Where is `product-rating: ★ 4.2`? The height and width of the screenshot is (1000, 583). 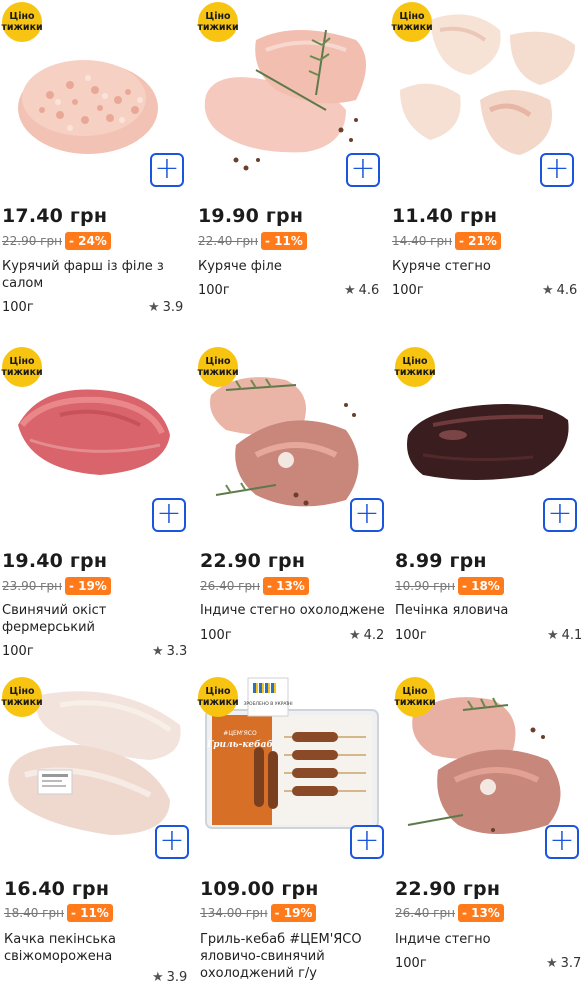 product-rating: ★ 4.2 is located at coordinates (367, 635).